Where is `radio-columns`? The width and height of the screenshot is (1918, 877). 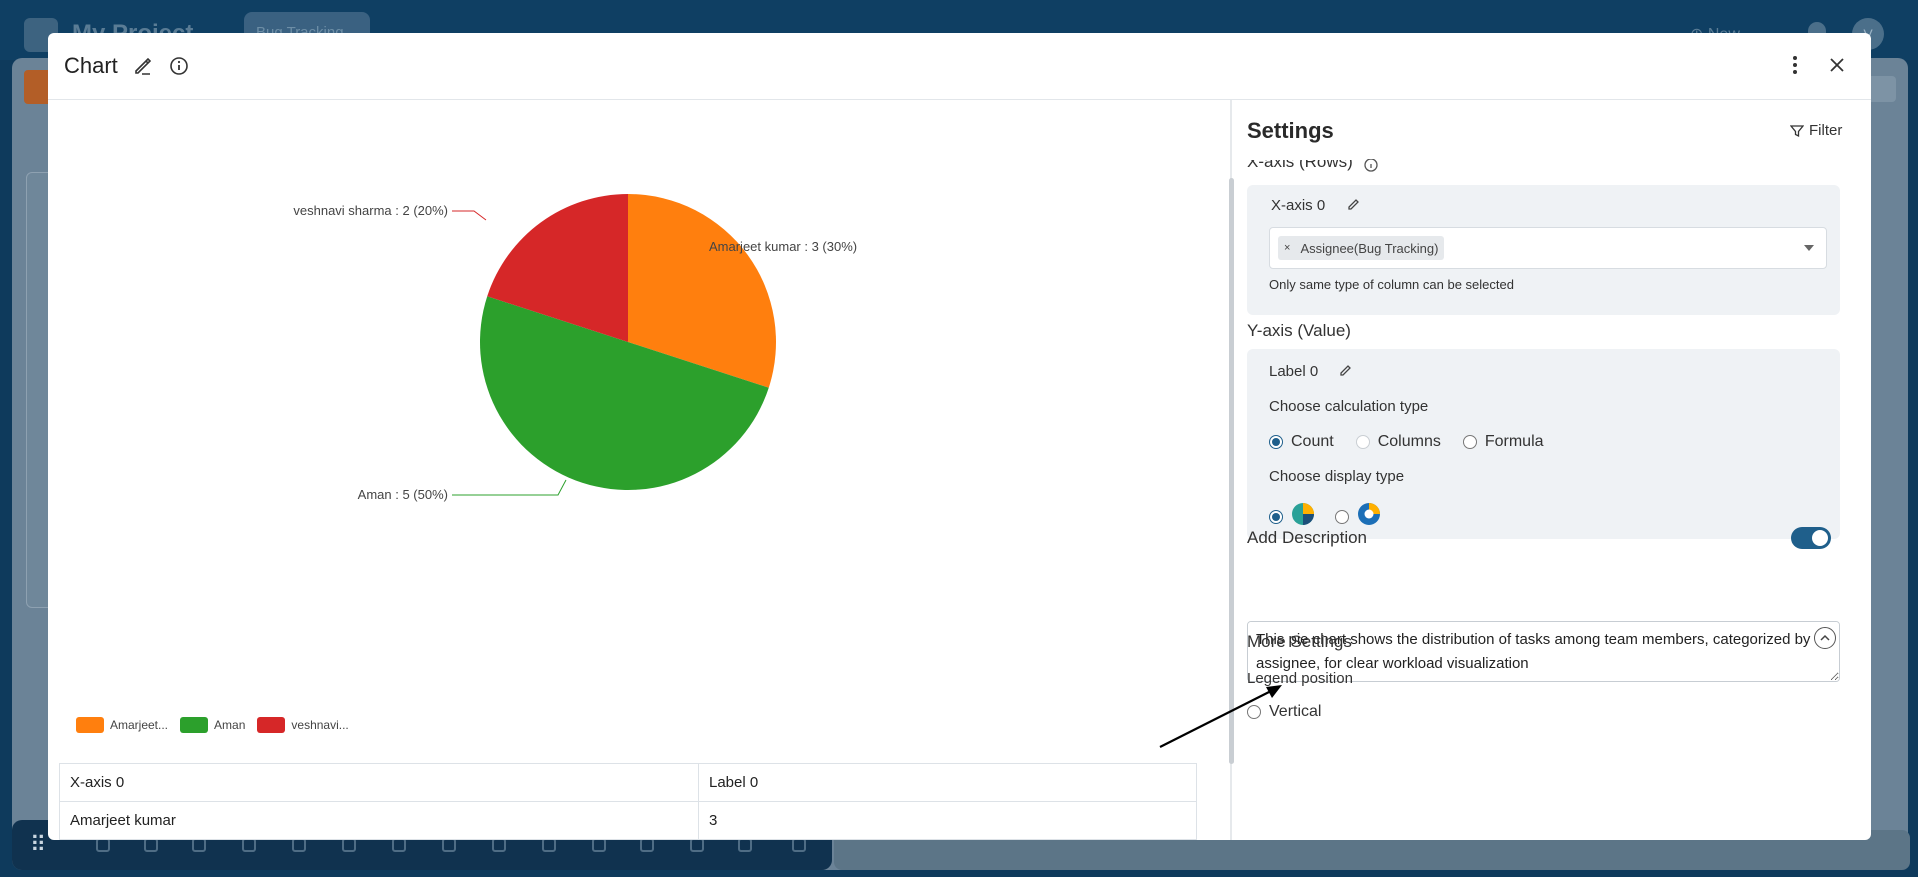 radio-columns is located at coordinates (1362, 442).